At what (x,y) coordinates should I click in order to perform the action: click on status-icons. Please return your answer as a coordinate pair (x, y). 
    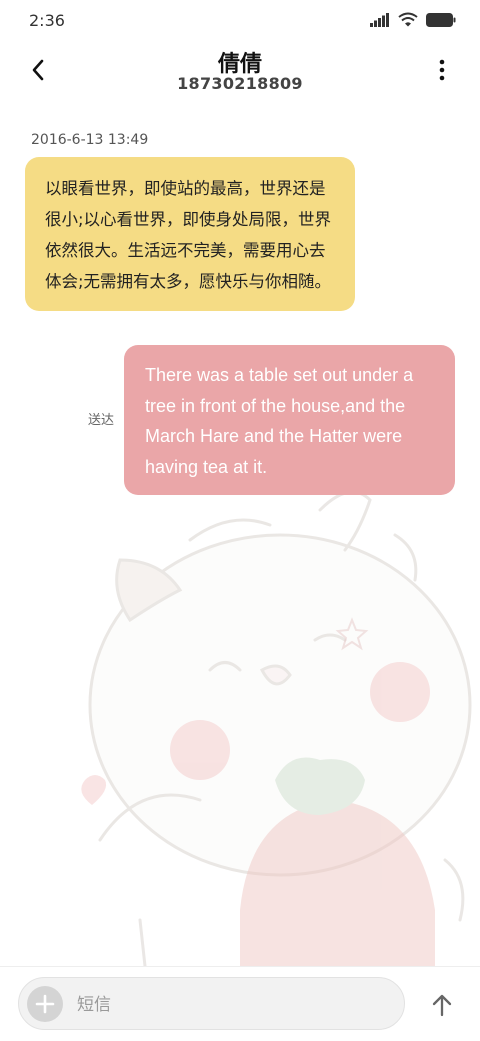
    Looking at the image, I should click on (413, 19).